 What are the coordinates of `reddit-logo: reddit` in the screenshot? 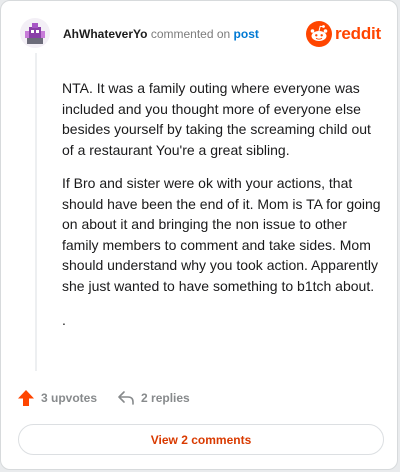 It's located at (343, 34).